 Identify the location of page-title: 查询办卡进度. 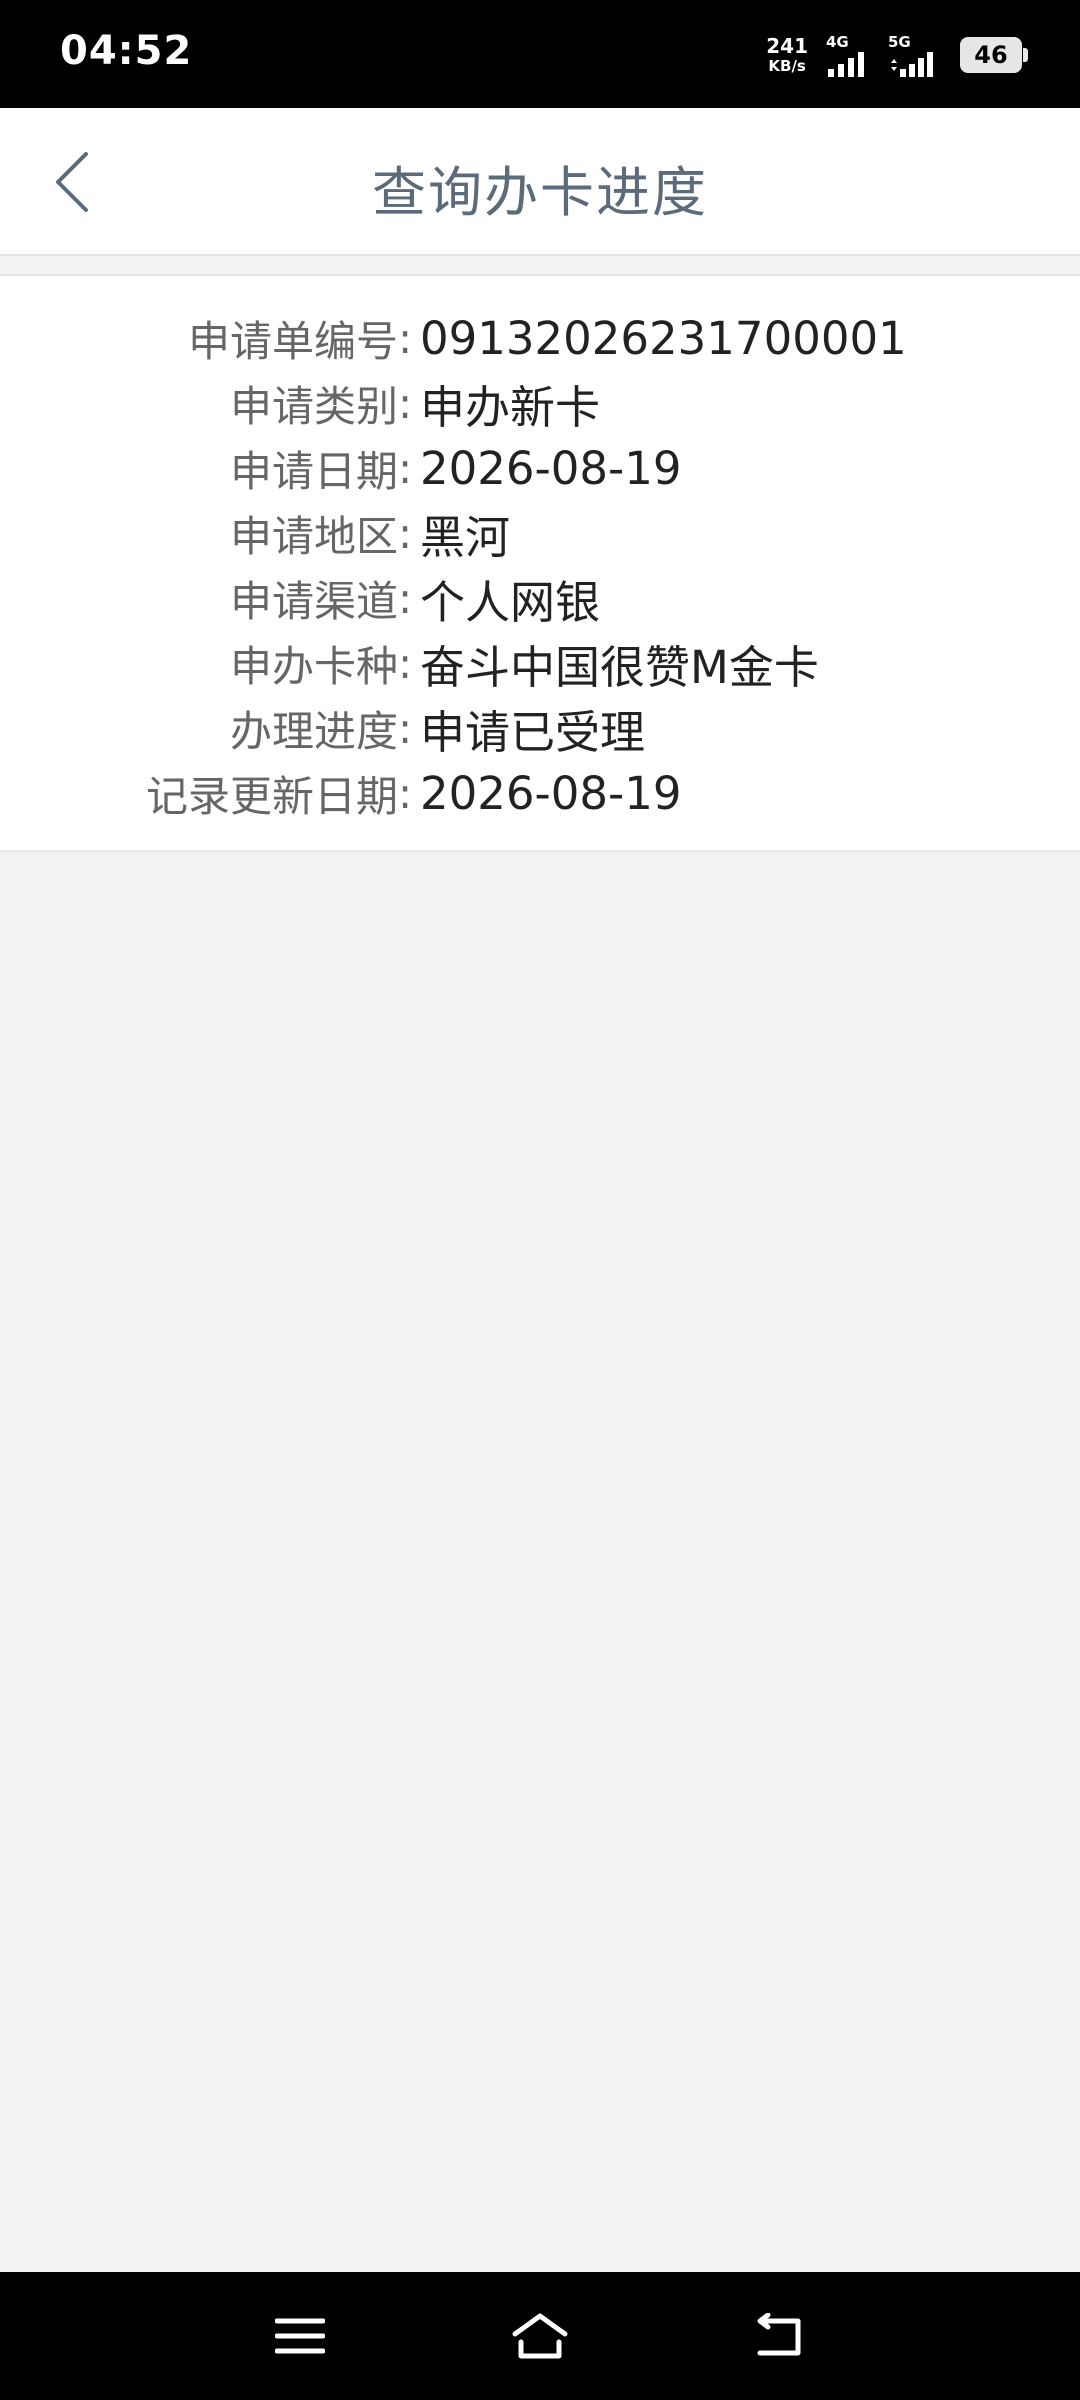
(540, 192).